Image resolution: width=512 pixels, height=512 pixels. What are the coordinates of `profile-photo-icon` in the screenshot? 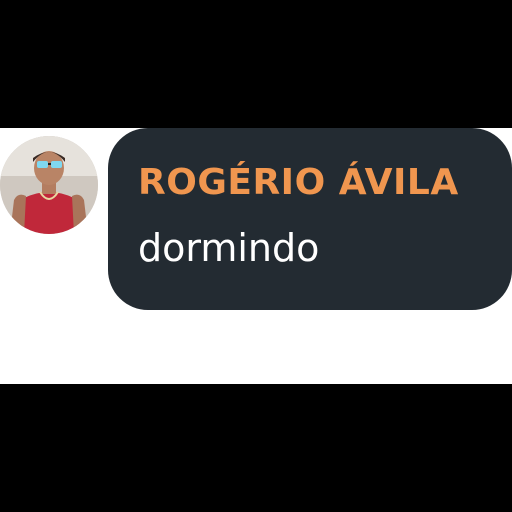 It's located at (49, 185).